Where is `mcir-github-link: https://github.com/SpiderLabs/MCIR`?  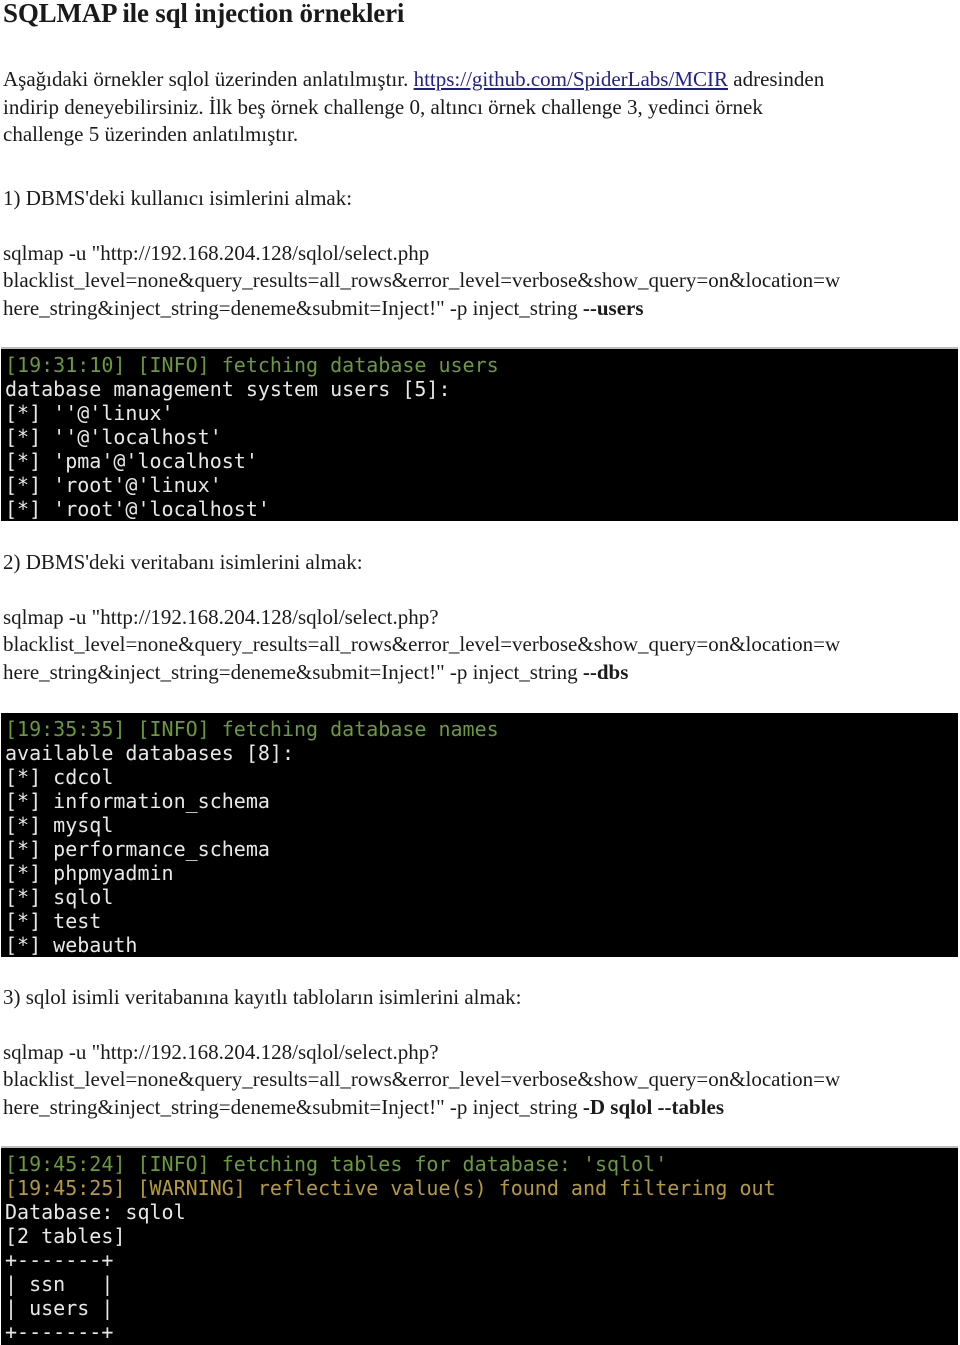
mcir-github-link: https://github.com/SpiderLabs/MCIR is located at coordinates (571, 79).